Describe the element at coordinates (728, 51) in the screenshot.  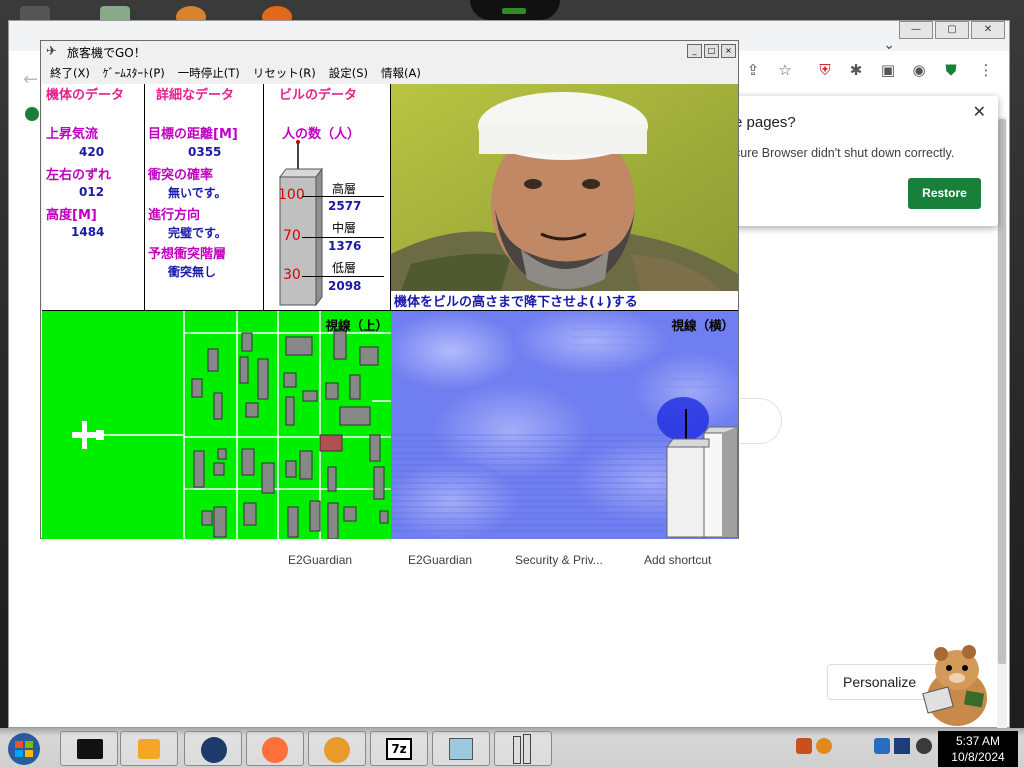
I see `close-button: ×` at that location.